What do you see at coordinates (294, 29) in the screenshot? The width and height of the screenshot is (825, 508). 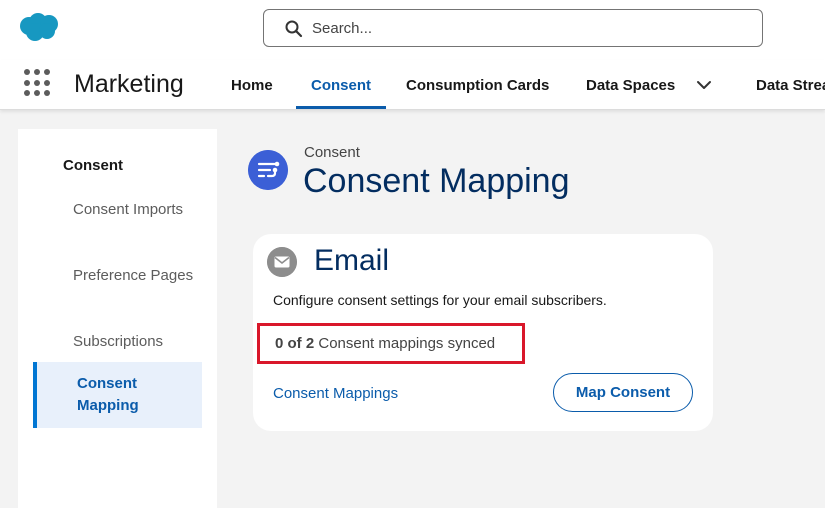 I see `search-icon` at bounding box center [294, 29].